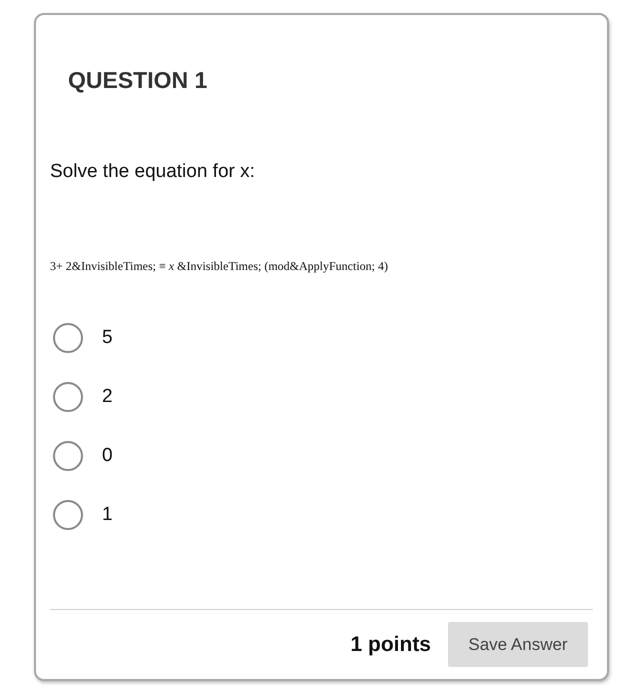 The width and height of the screenshot is (643, 700). Describe the element at coordinates (107, 397) in the screenshot. I see `option-label: 2` at that location.